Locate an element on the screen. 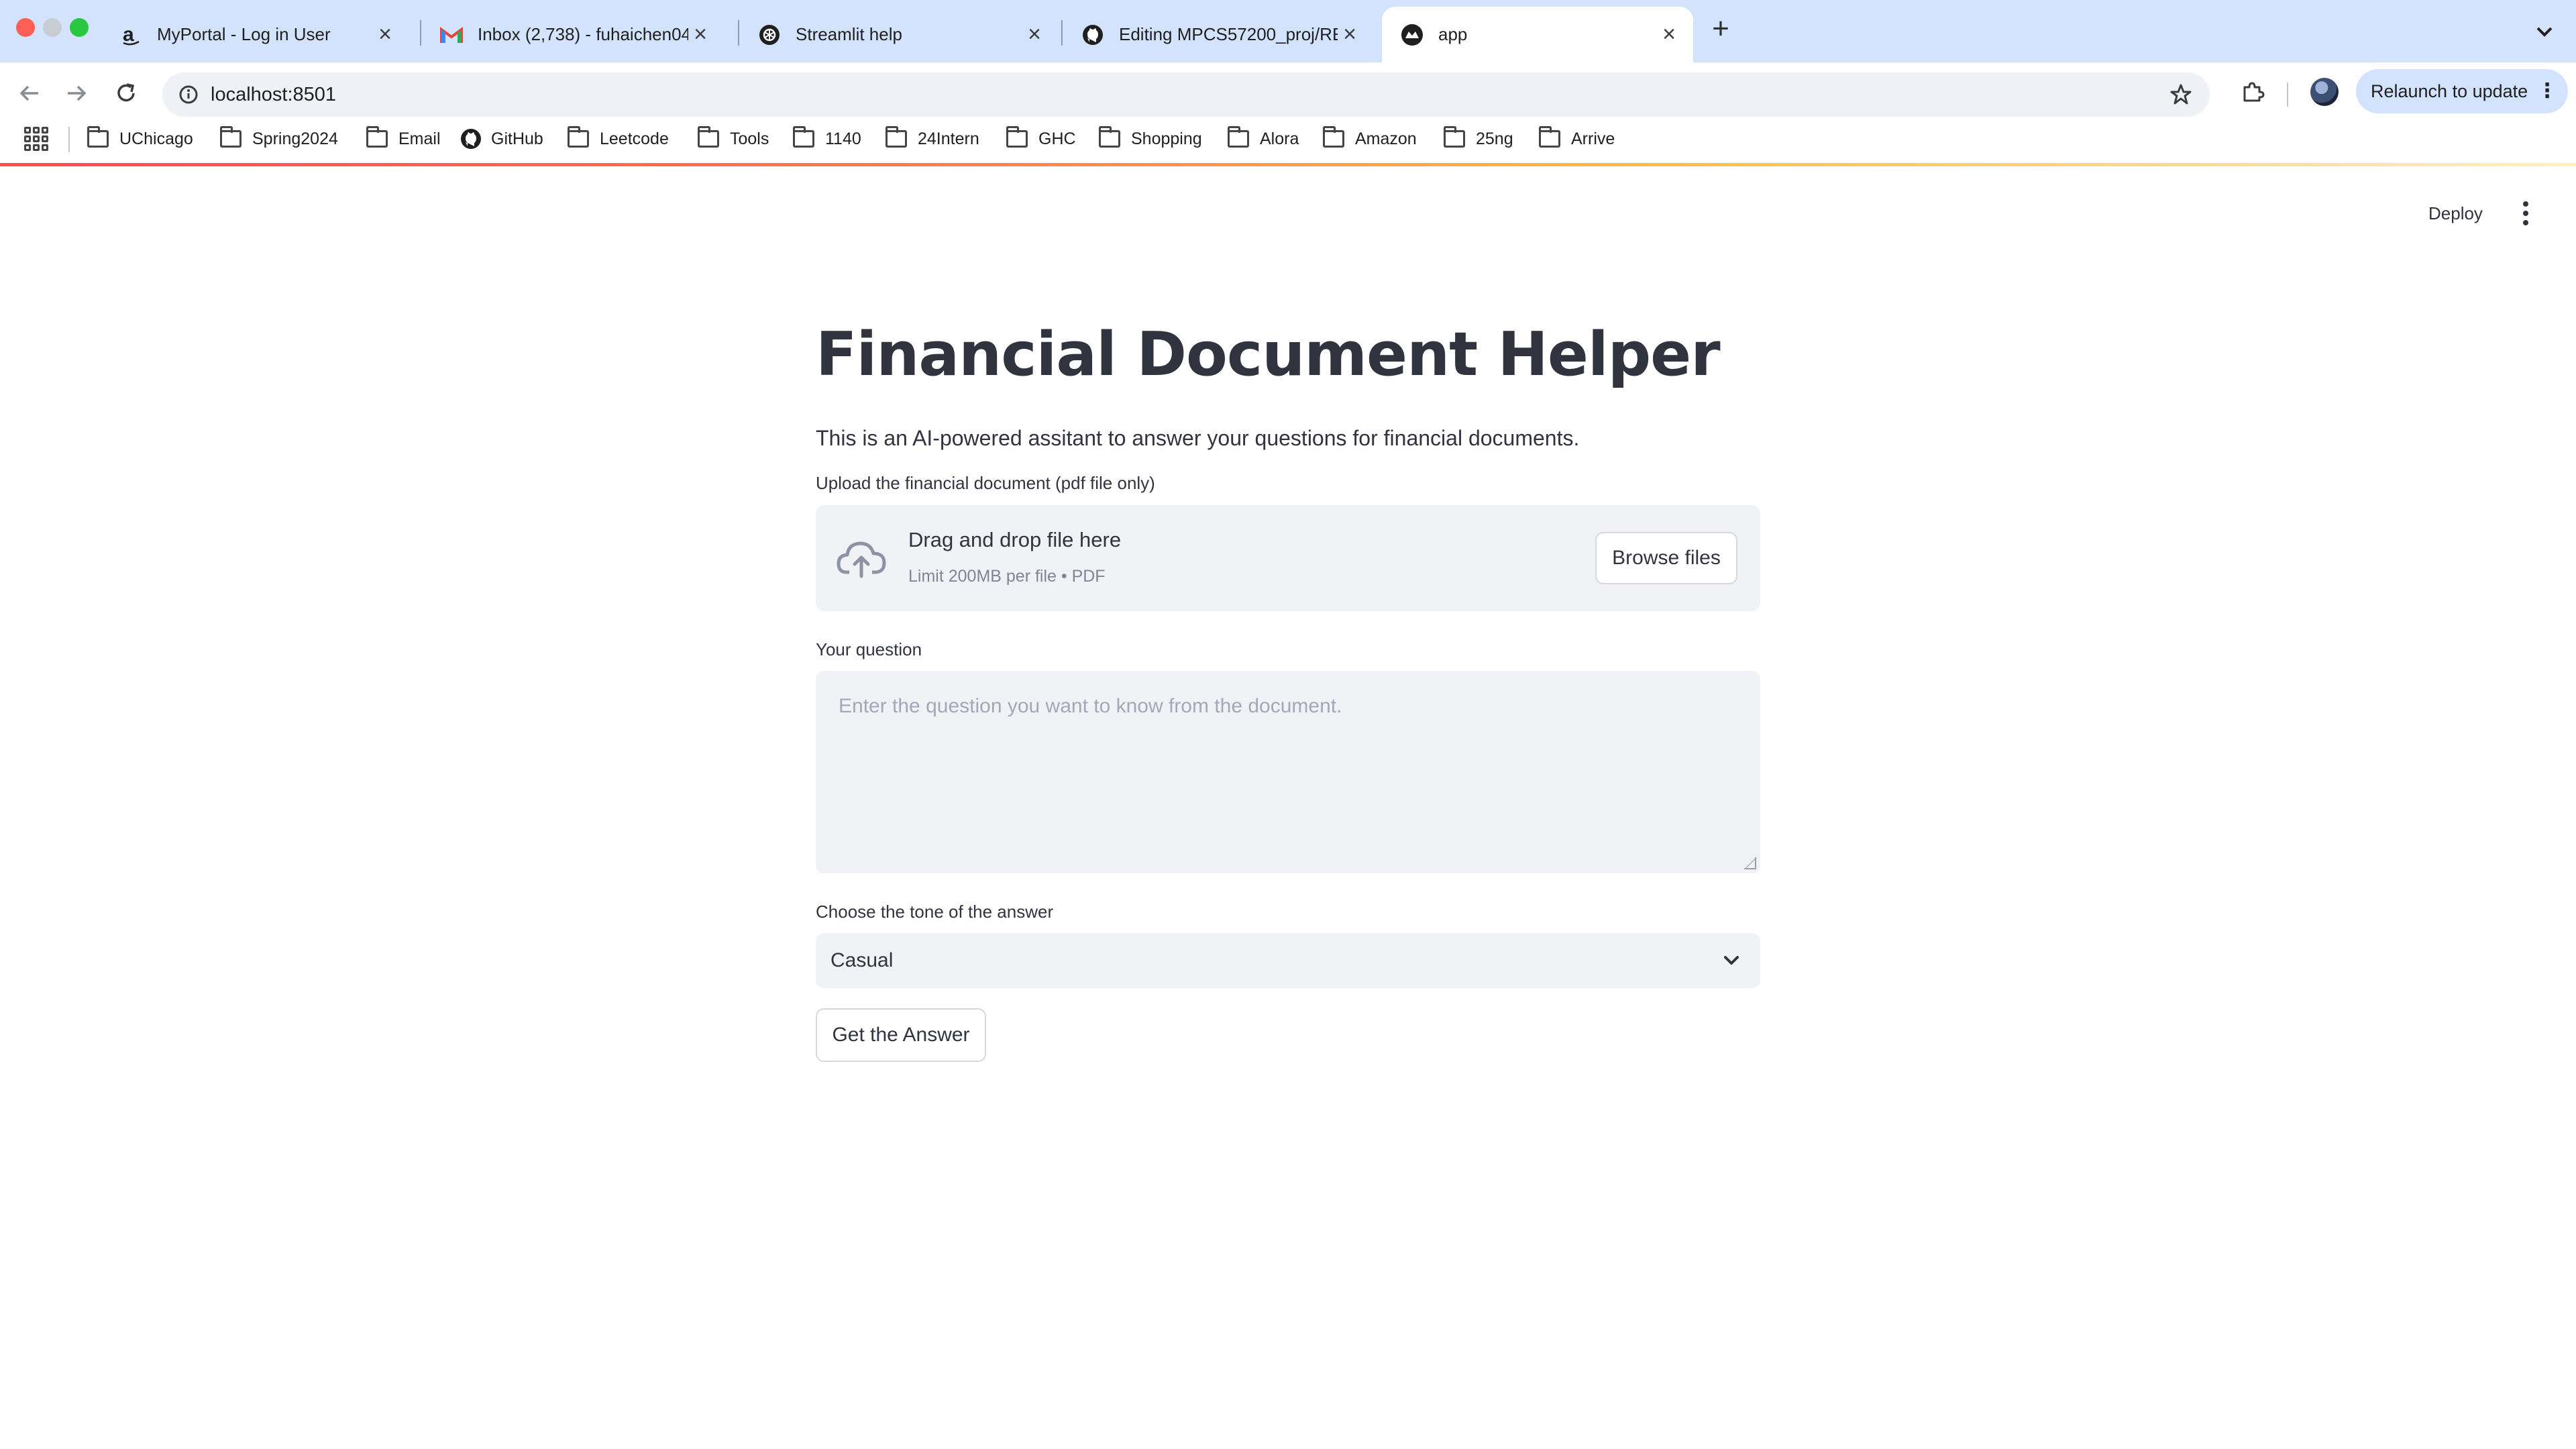 Image resolution: width=2576 pixels, height=1449 pixels. bookmark-spring2024: Spring2024 is located at coordinates (279, 138).